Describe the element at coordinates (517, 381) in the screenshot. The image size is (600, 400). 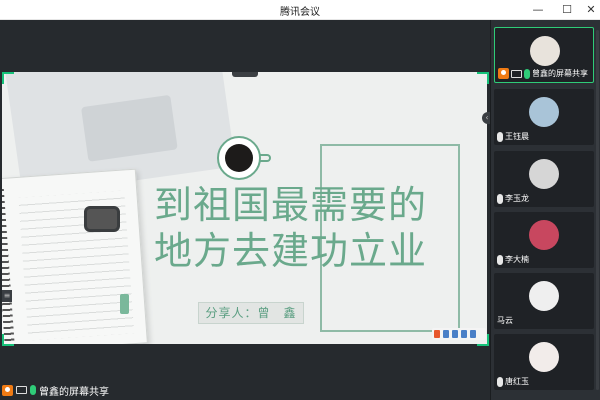
I see `participant-name: 唐红玉` at that location.